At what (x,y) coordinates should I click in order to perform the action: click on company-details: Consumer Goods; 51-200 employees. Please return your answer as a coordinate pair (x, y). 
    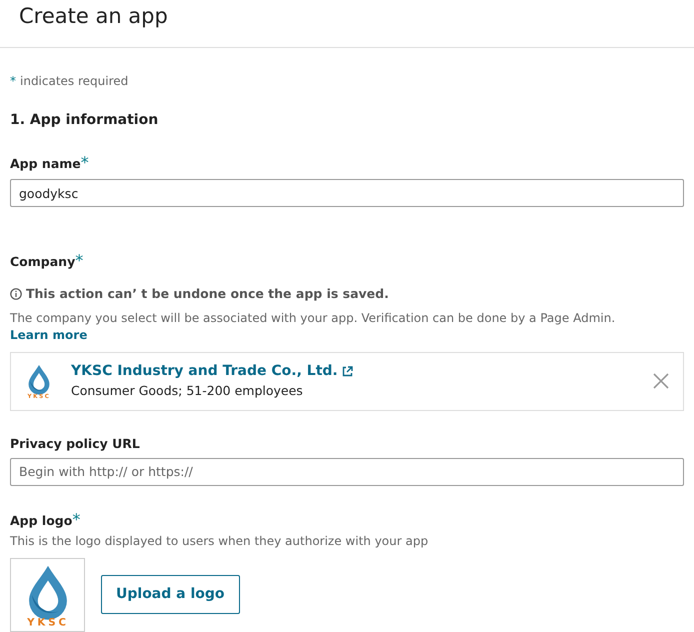
    Looking at the image, I should click on (187, 391).